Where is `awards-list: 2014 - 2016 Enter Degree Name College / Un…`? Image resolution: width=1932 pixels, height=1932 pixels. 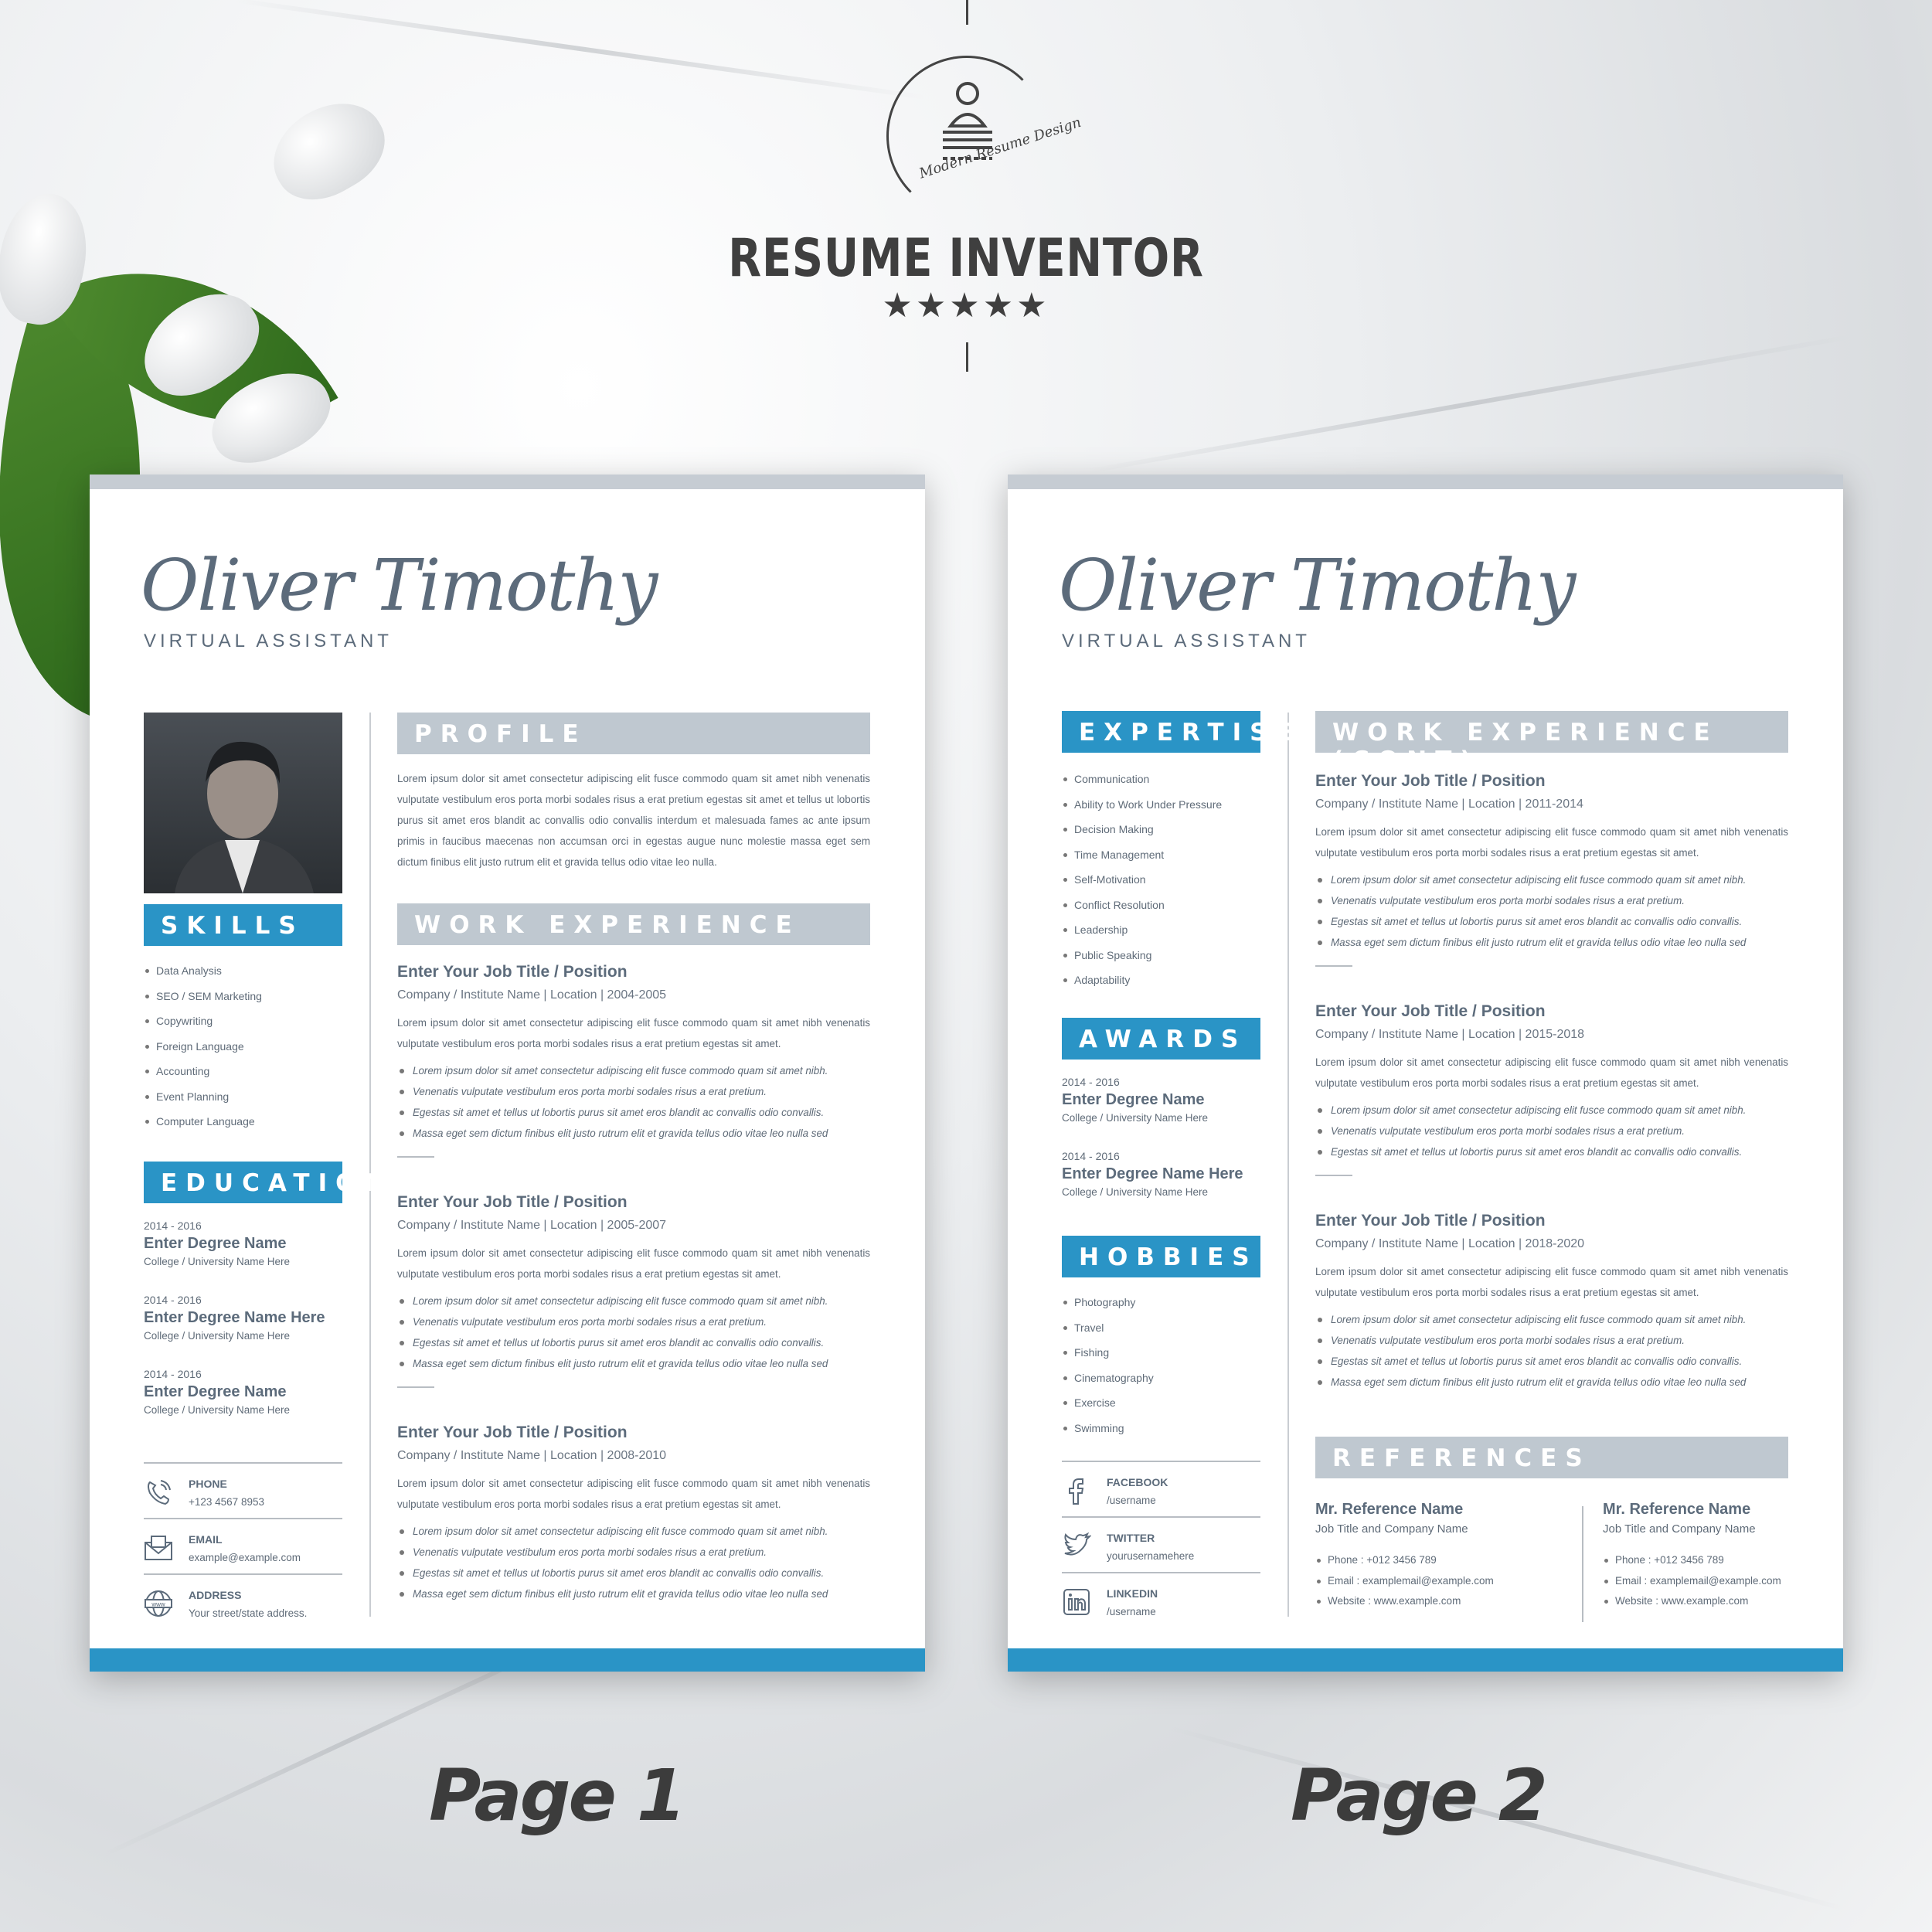 awards-list: 2014 - 2016 Enter Degree Name College / Un… is located at coordinates (1161, 1148).